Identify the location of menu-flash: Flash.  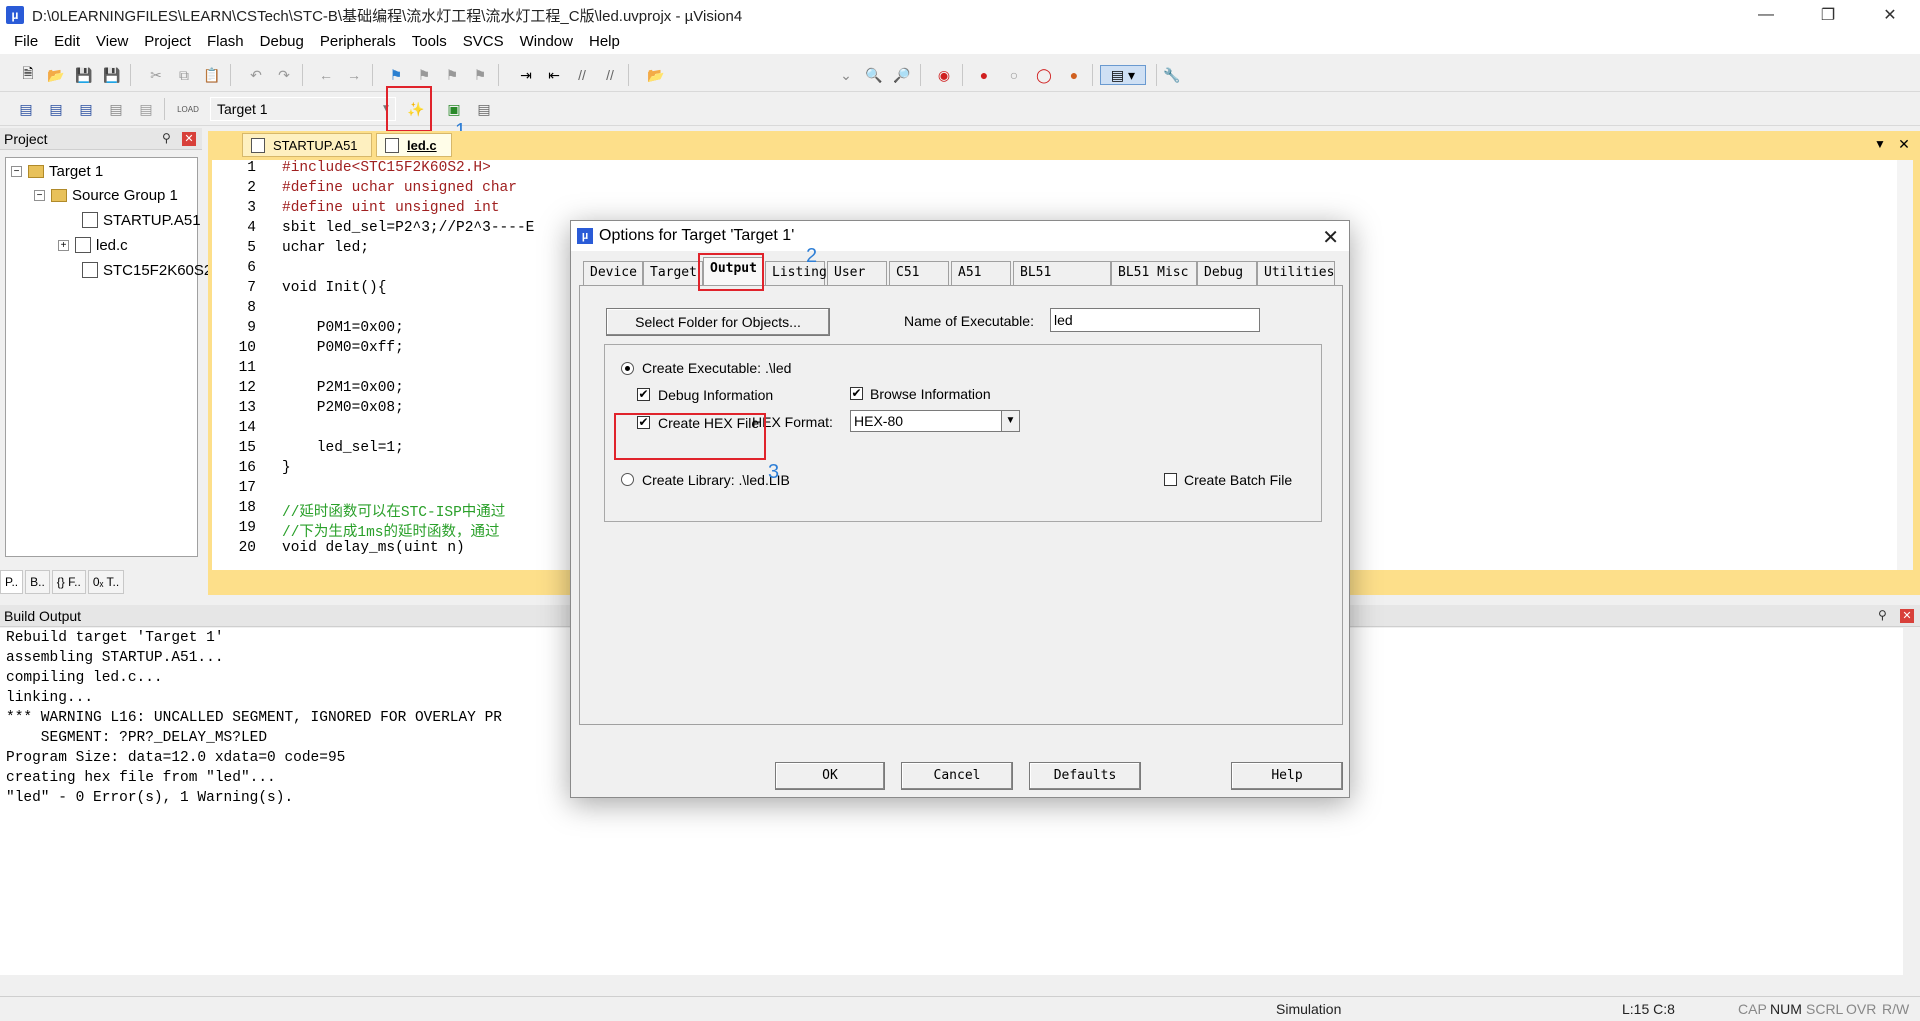
(225, 42).